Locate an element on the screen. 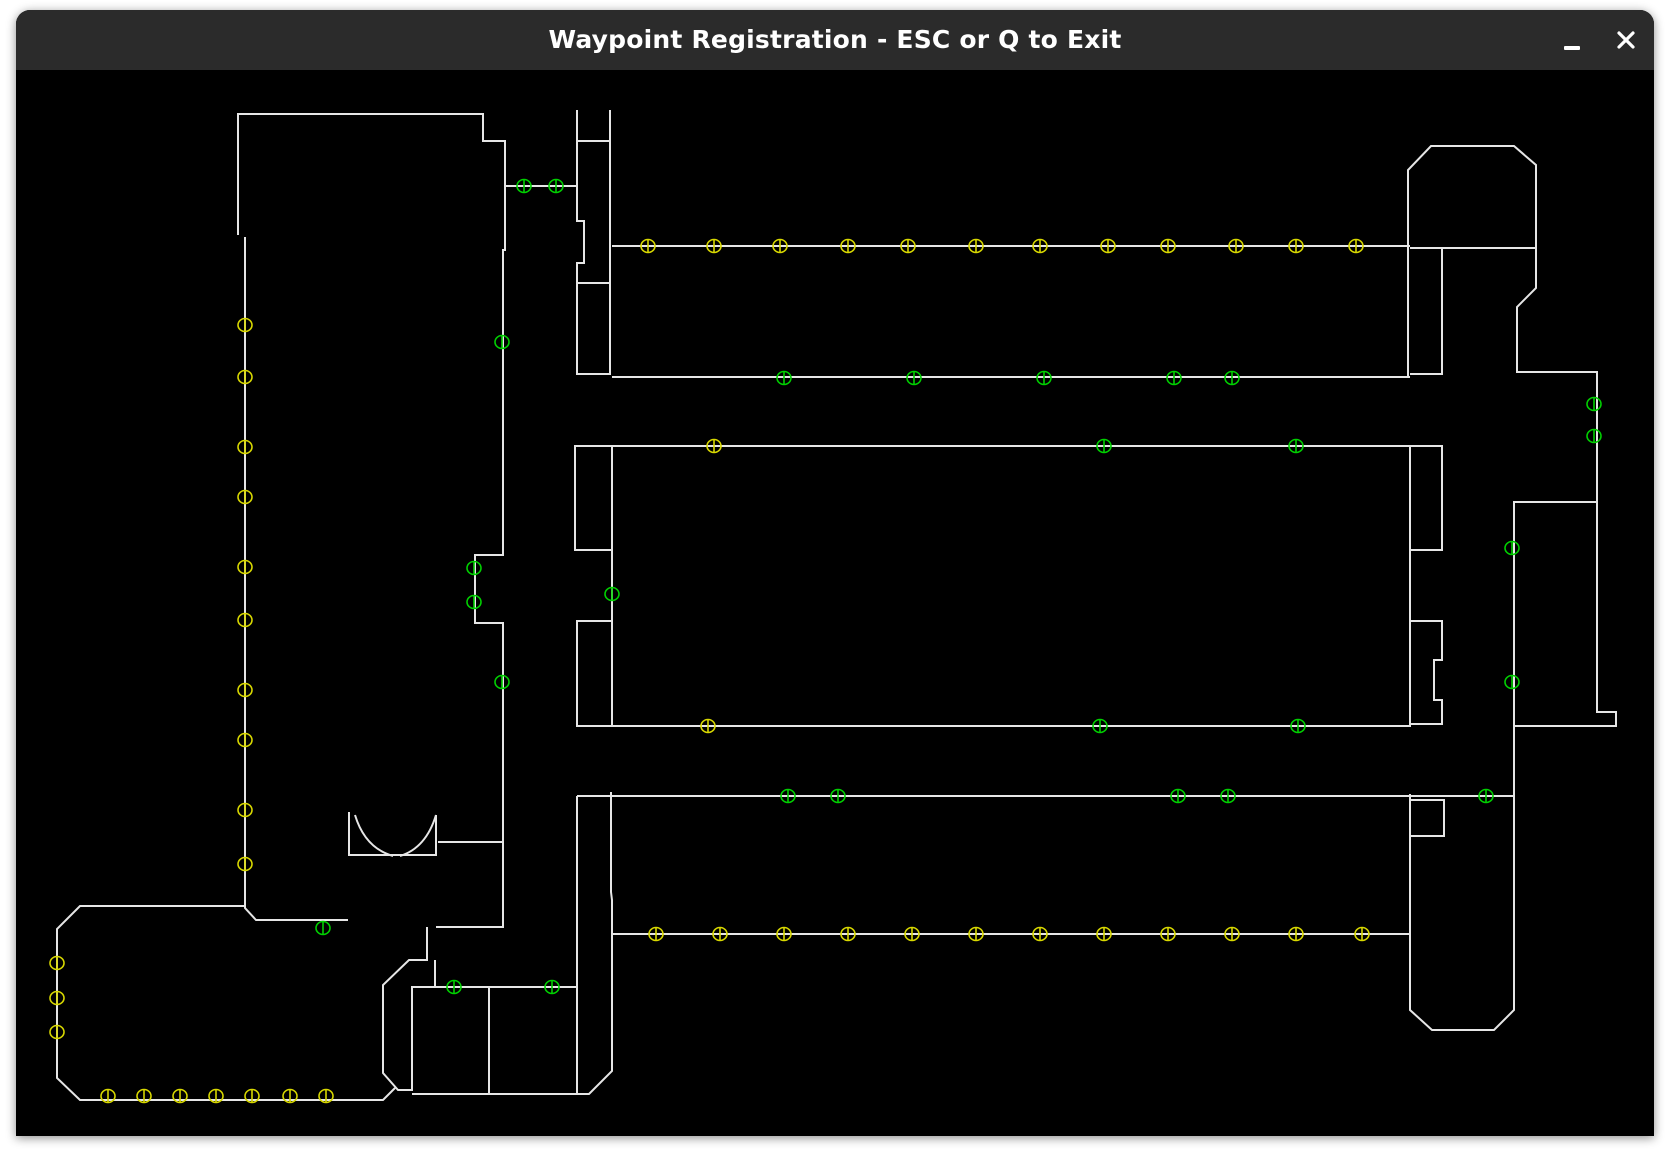 The image size is (1670, 1158). title-bar: Waypoint Registration - ESC or Q to Exit is located at coordinates (835, 40).